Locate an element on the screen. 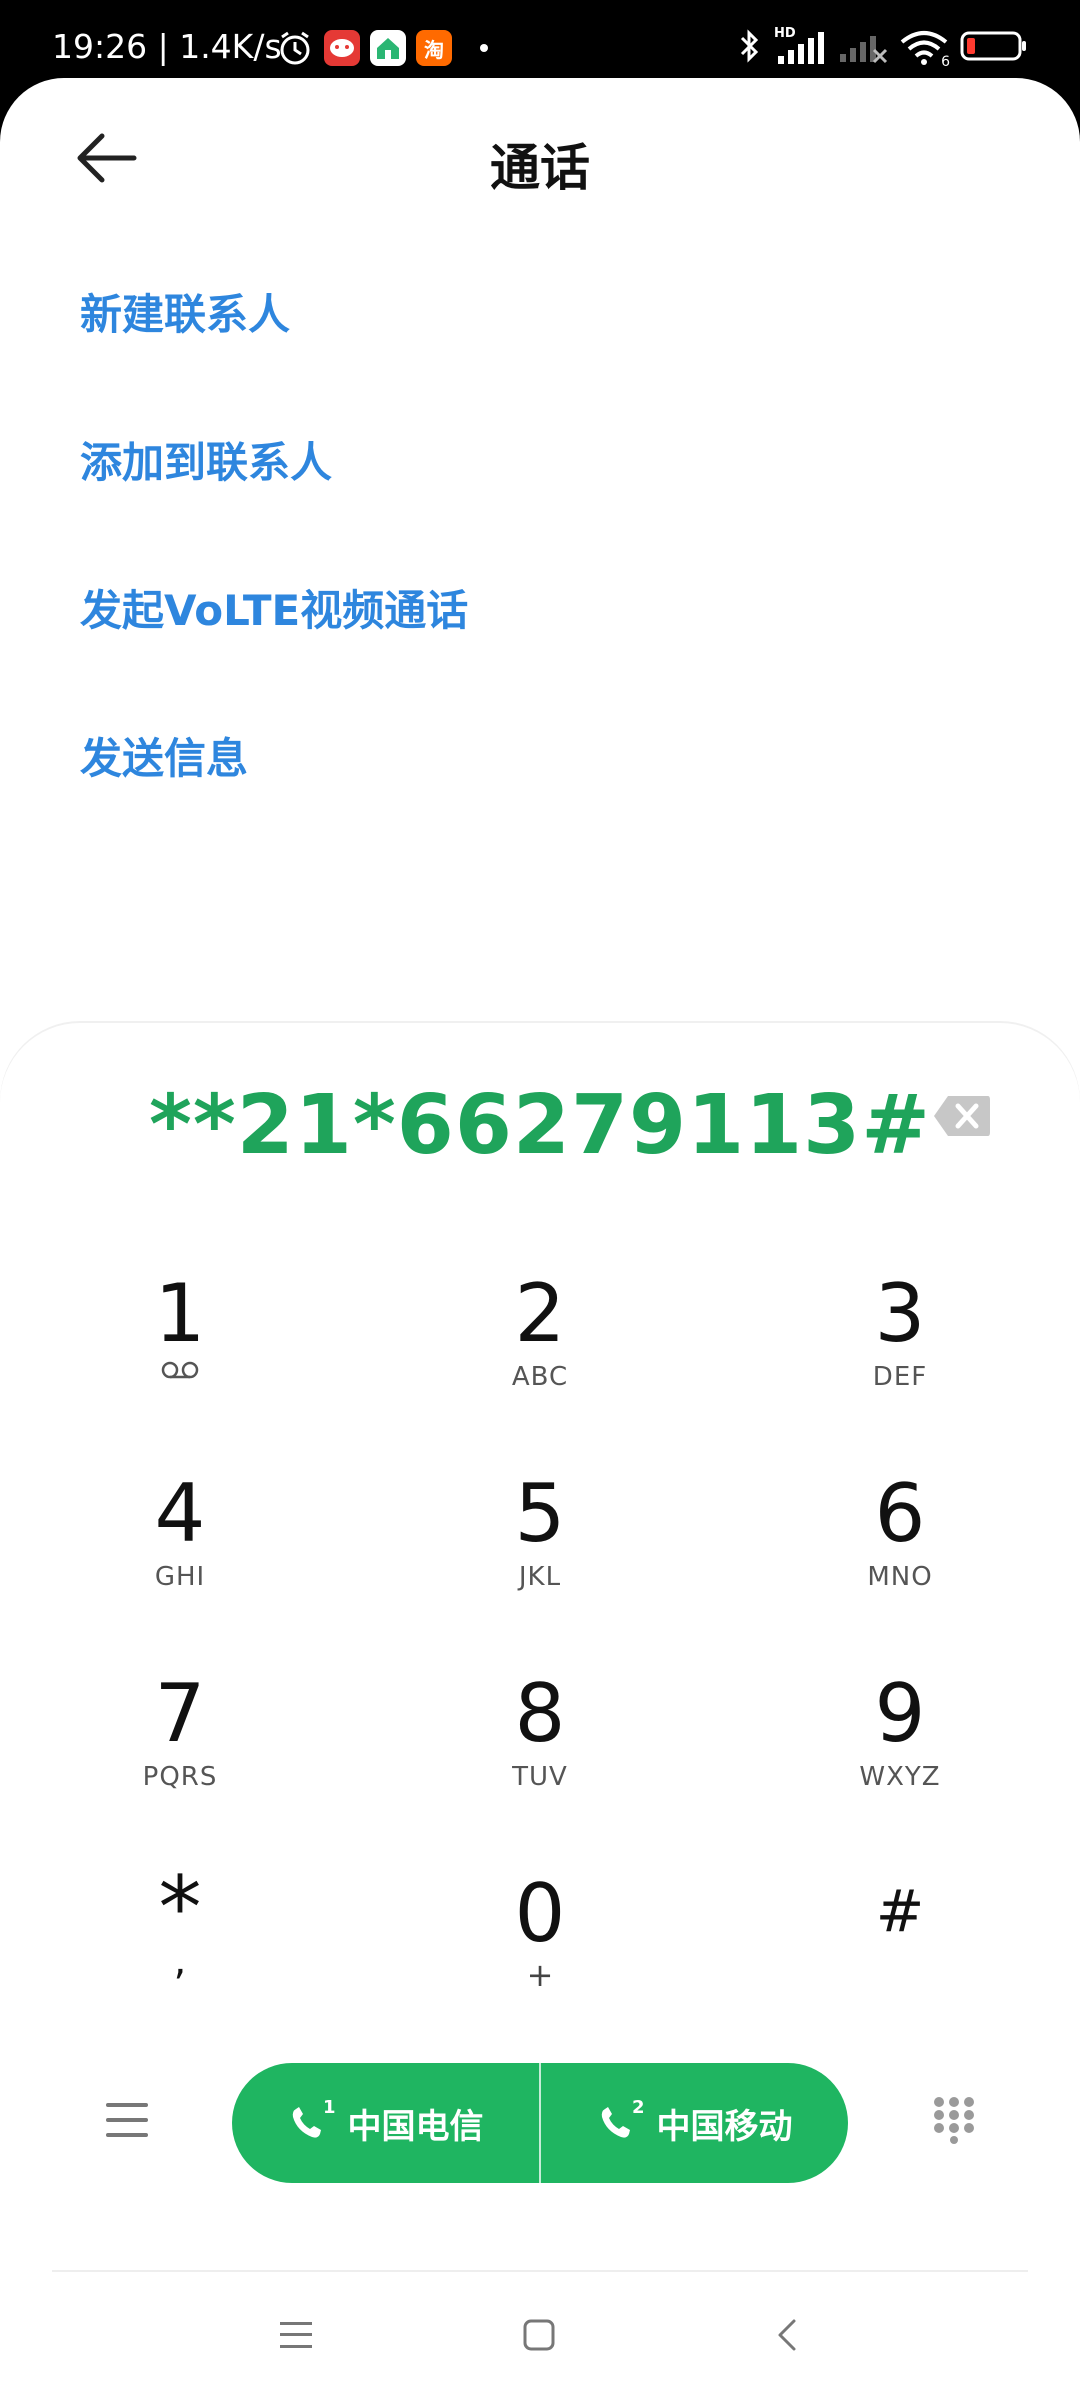 The image size is (1080, 2400). dialpad-toggle-button is located at coordinates (954, 2120).